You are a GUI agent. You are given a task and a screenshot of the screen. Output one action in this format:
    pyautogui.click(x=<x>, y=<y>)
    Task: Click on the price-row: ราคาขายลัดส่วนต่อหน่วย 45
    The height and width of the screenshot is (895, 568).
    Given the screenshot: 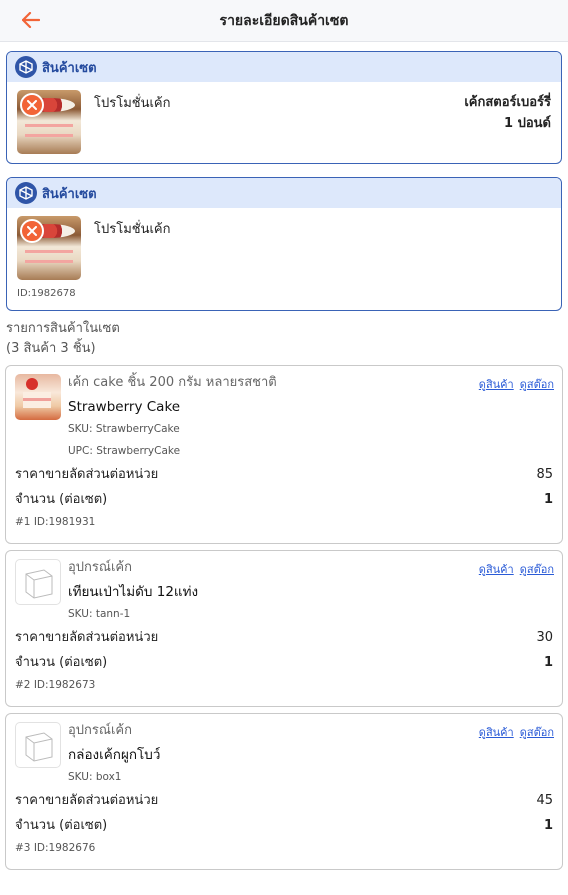 What is the action you would take?
    pyautogui.click(x=284, y=800)
    